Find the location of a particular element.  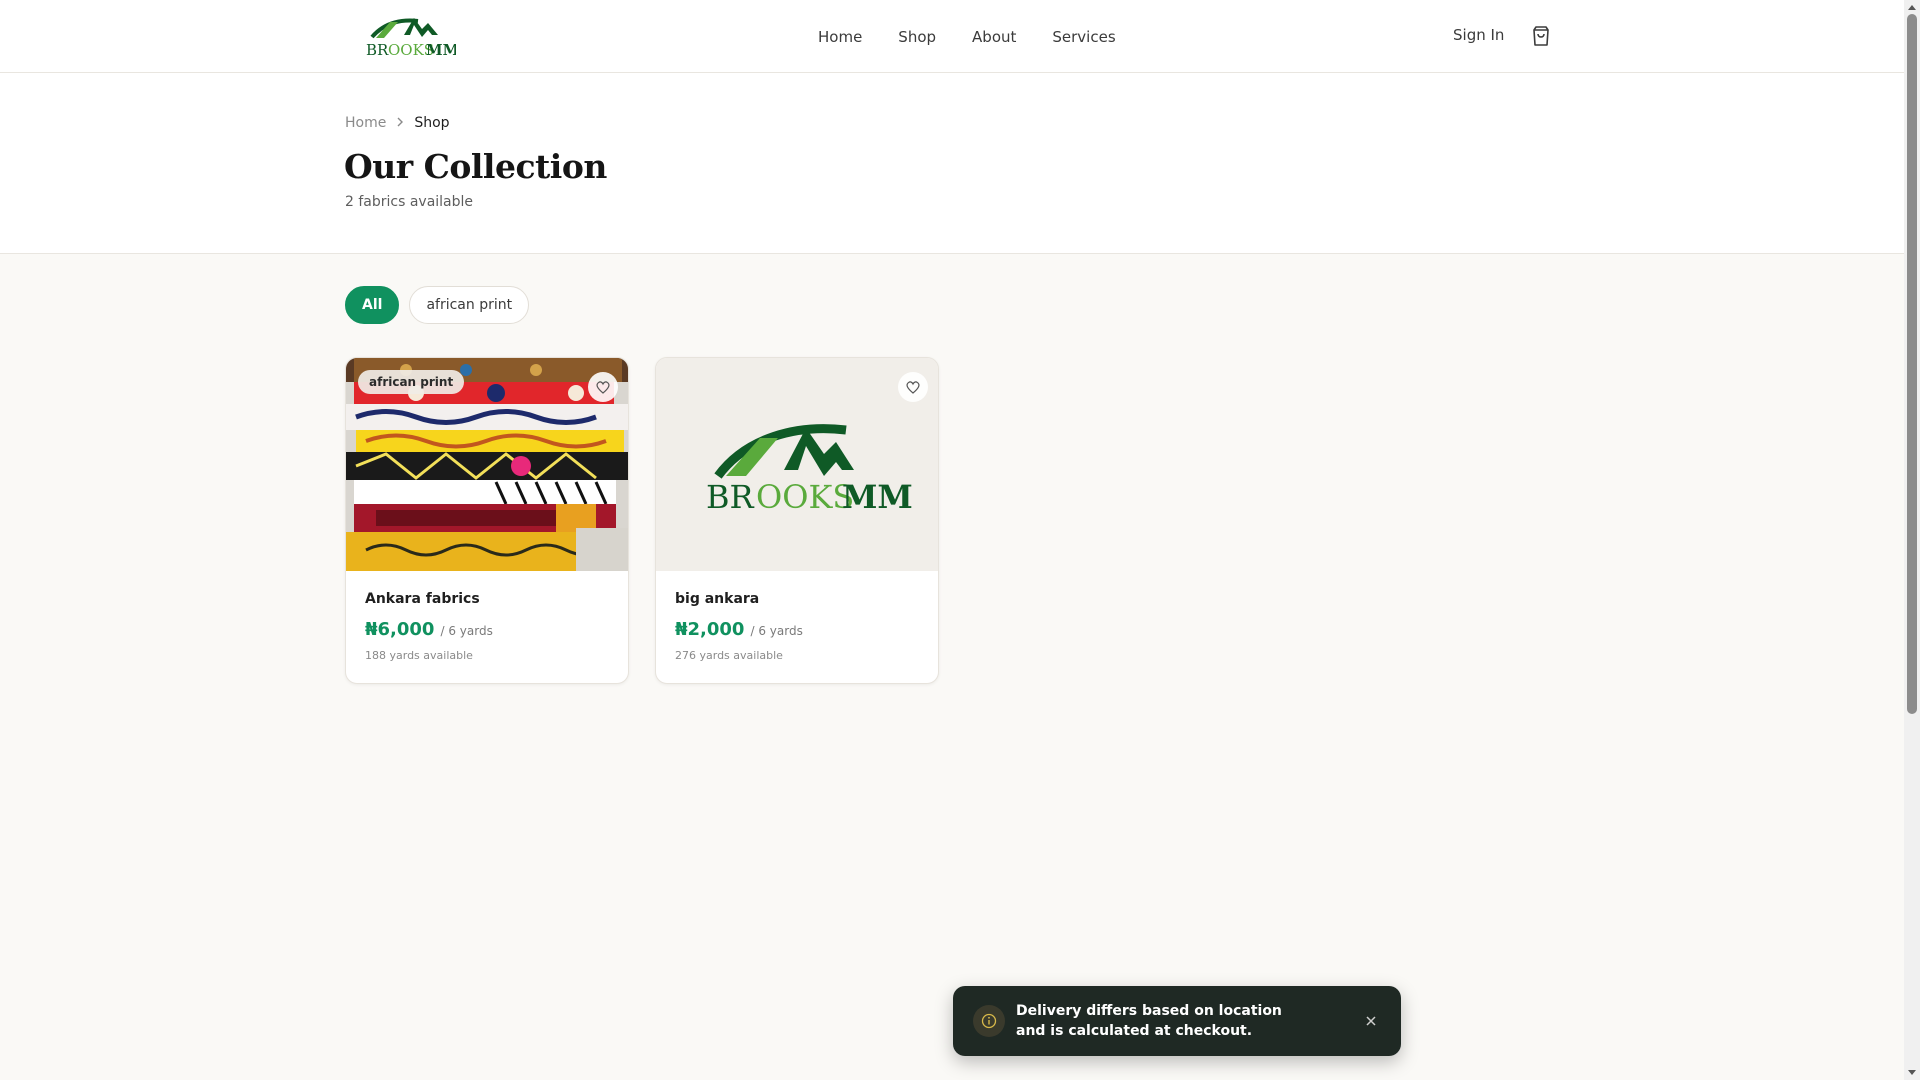

price-row: ₦2,000 / 6 yards is located at coordinates (797, 629).